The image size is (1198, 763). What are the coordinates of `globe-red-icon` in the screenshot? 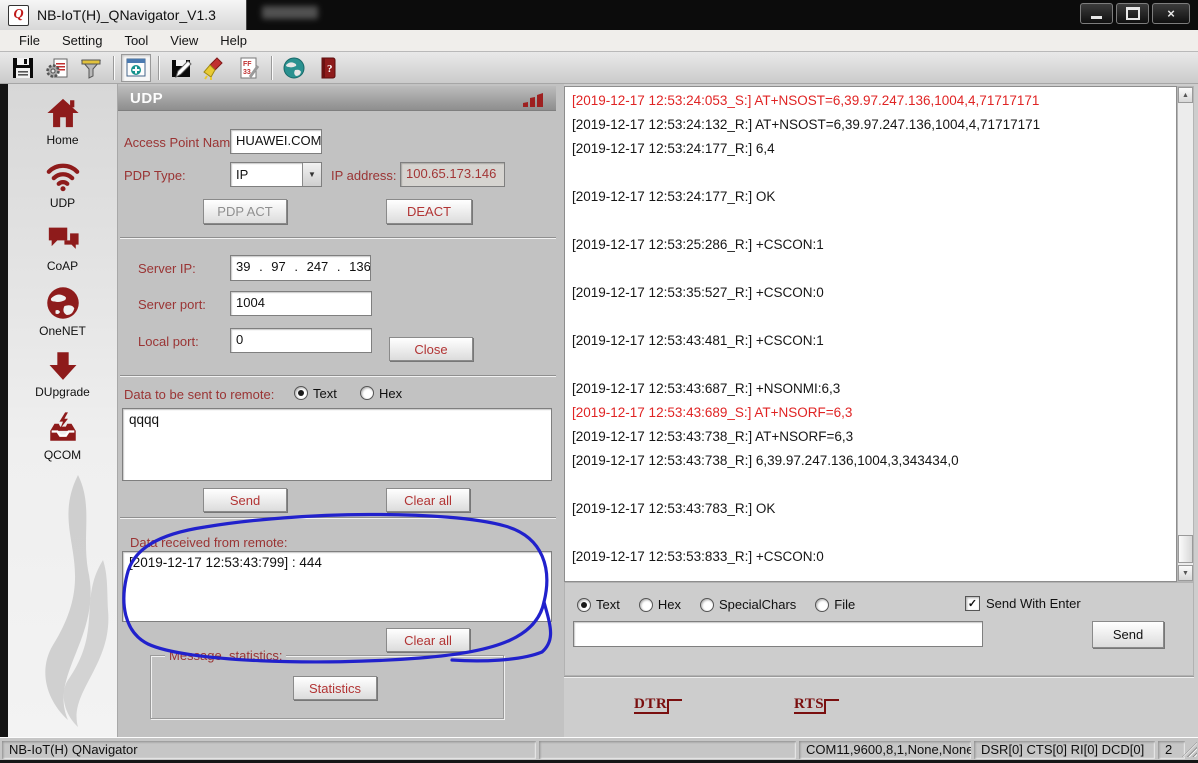 It's located at (62, 303).